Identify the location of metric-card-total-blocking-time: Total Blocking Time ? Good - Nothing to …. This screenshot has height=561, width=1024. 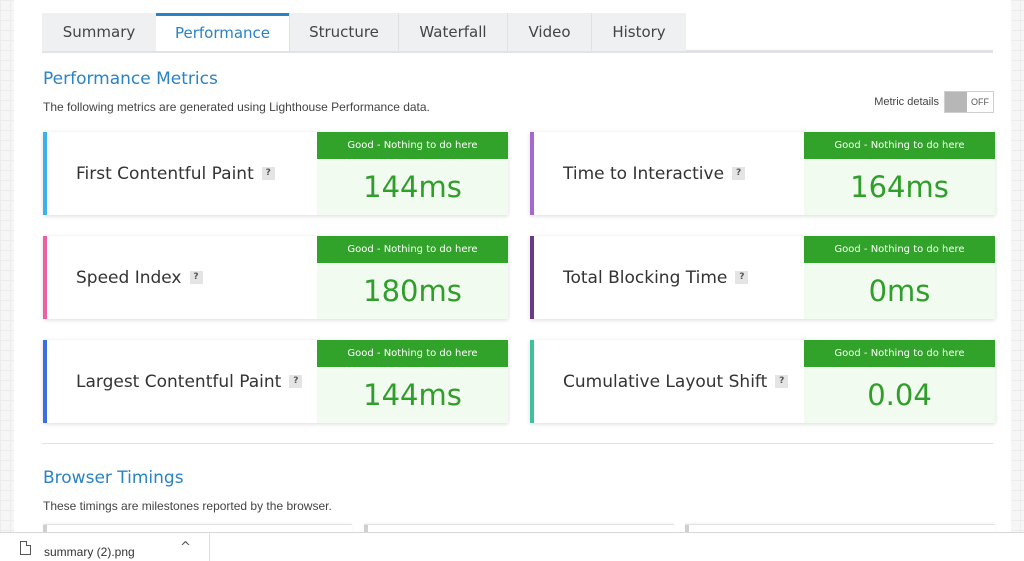
(762, 277).